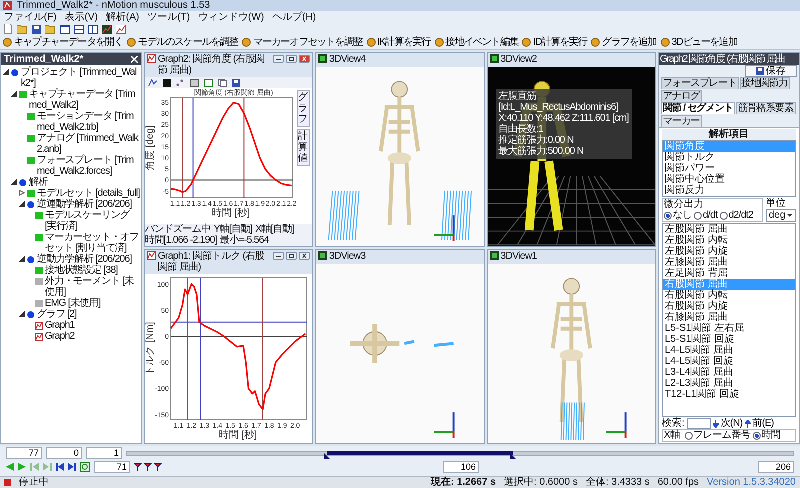 The image size is (800, 488). What do you see at coordinates (60, 467) in the screenshot?
I see `go-start-icon` at bounding box center [60, 467].